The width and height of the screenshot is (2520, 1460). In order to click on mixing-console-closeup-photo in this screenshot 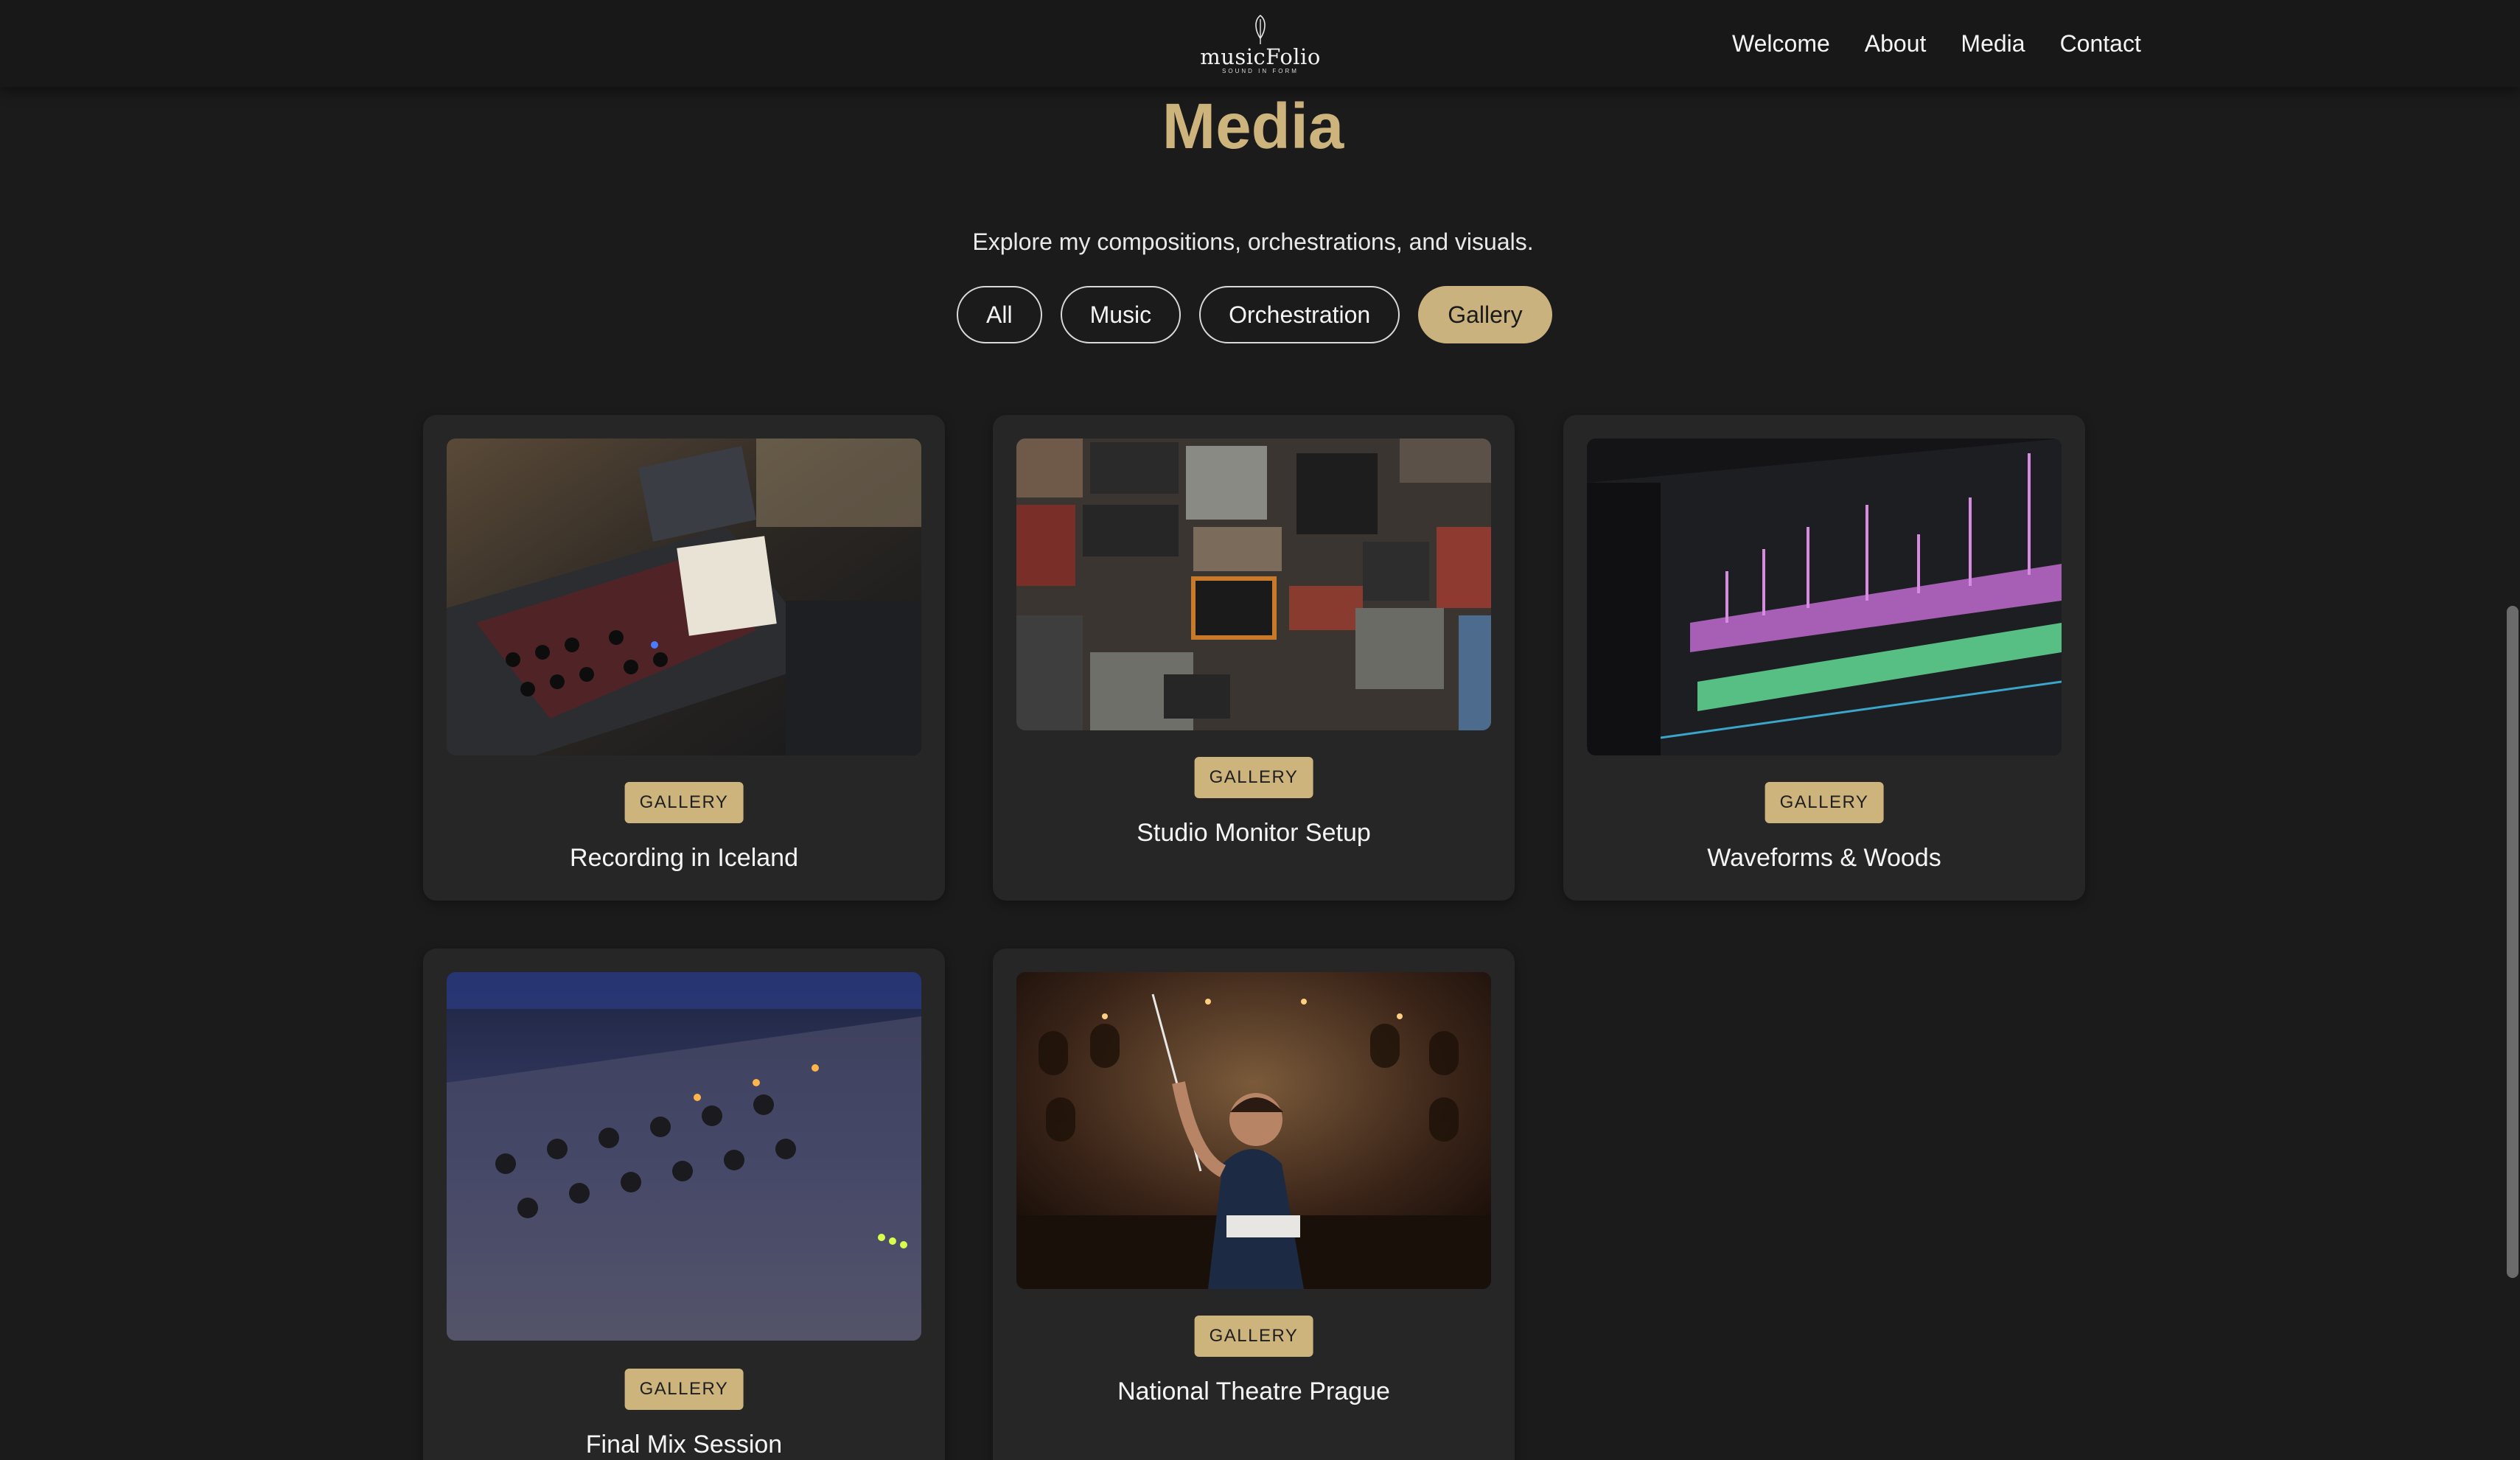, I will do `click(684, 1156)`.